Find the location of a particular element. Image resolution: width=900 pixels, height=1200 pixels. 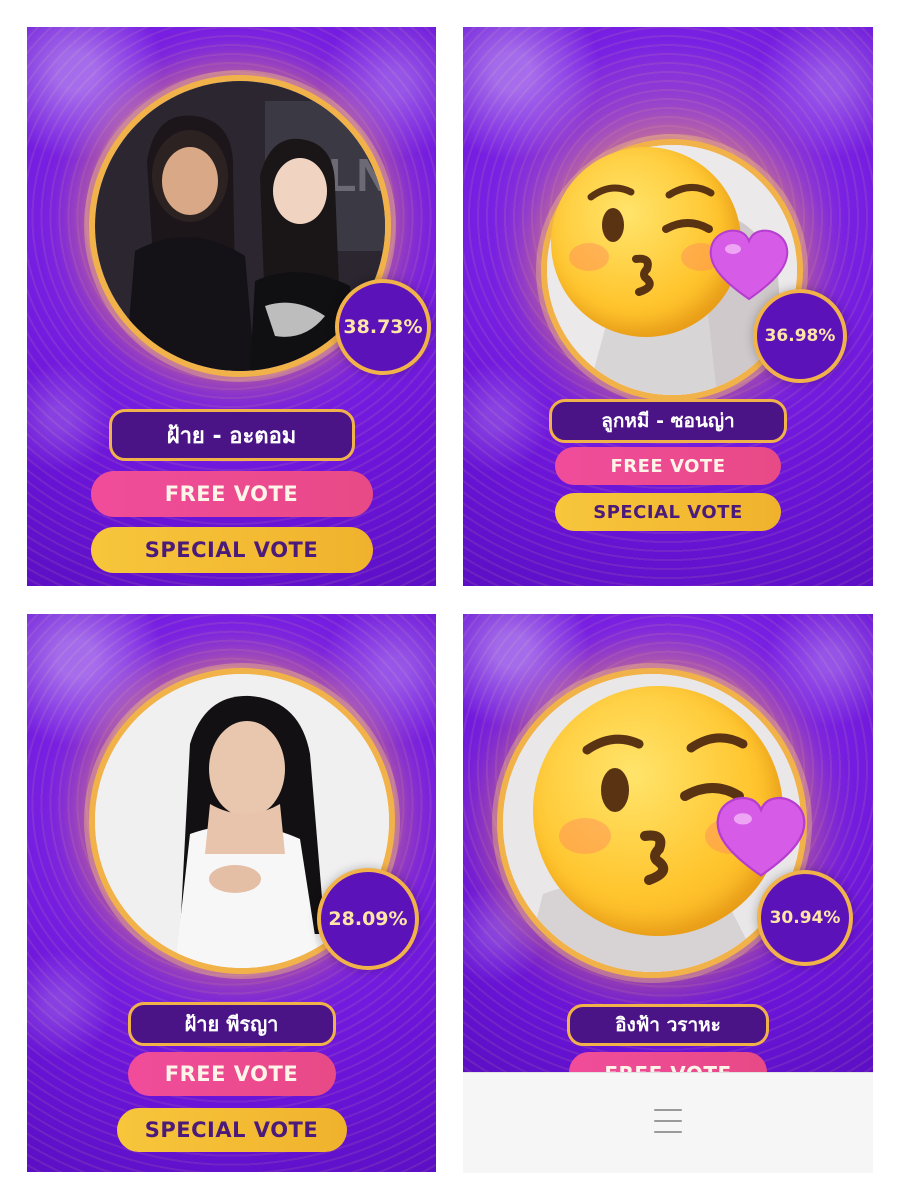

vote-percentage-text: 36.98% is located at coordinates (800, 336).